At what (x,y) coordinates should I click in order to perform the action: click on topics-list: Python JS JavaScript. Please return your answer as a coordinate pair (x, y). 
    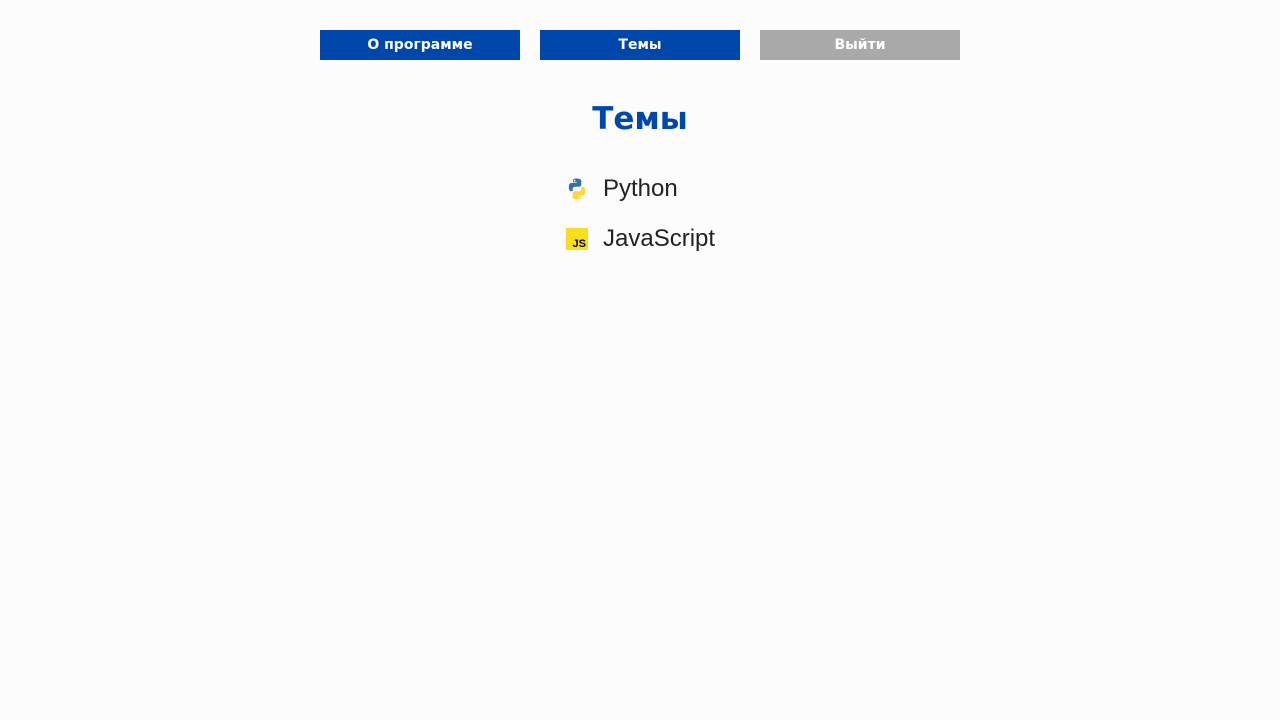
    Looking at the image, I should click on (714, 220).